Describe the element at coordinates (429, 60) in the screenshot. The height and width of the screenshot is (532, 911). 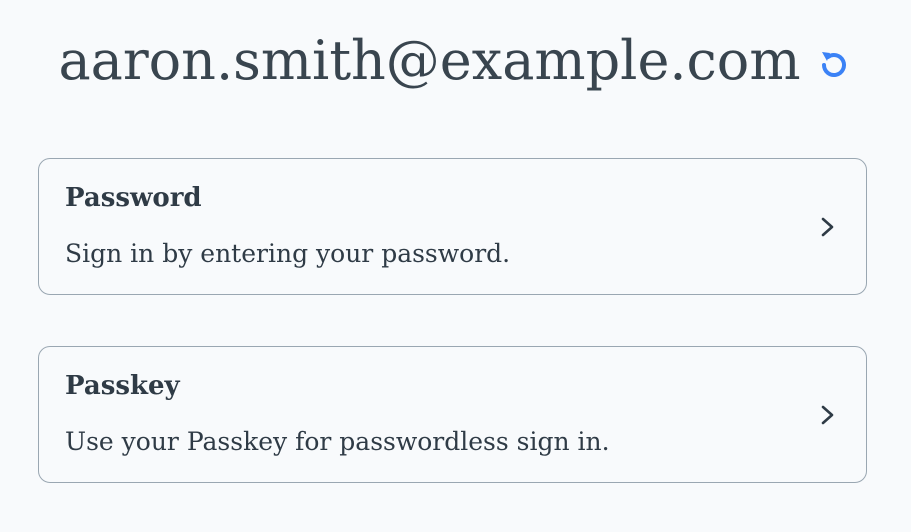
I see `account-email: aaron.smith@example.com` at that location.